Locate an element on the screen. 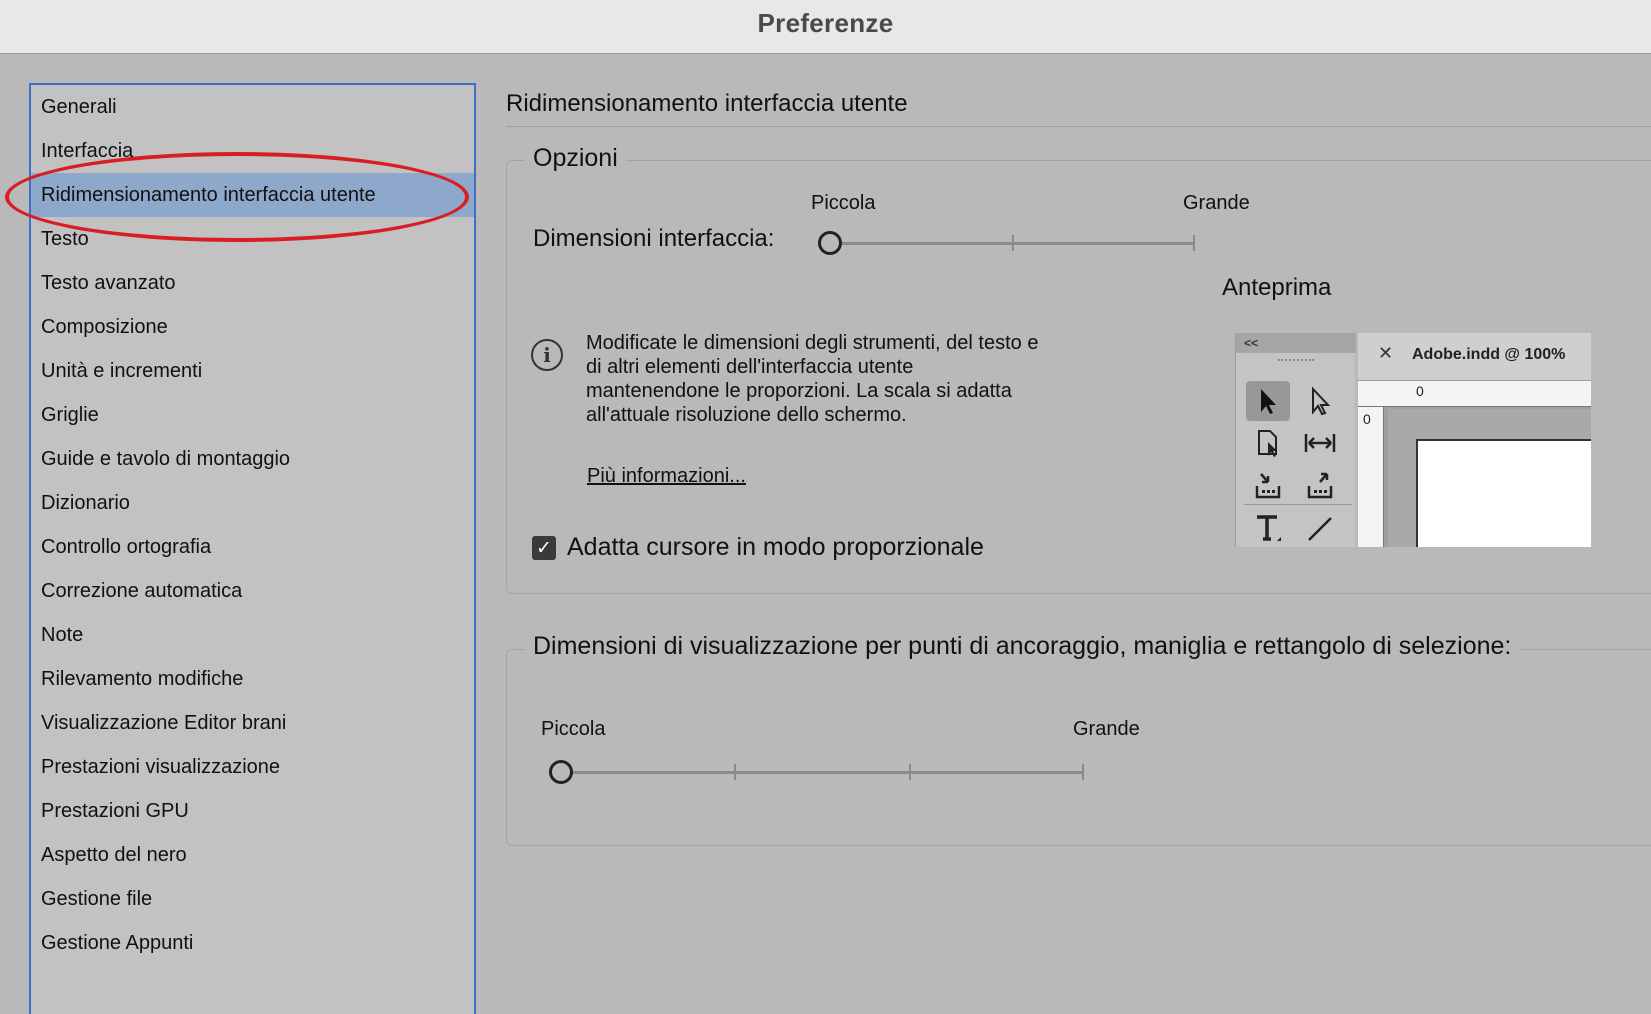  interface-size-slider-knob is located at coordinates (830, 243).